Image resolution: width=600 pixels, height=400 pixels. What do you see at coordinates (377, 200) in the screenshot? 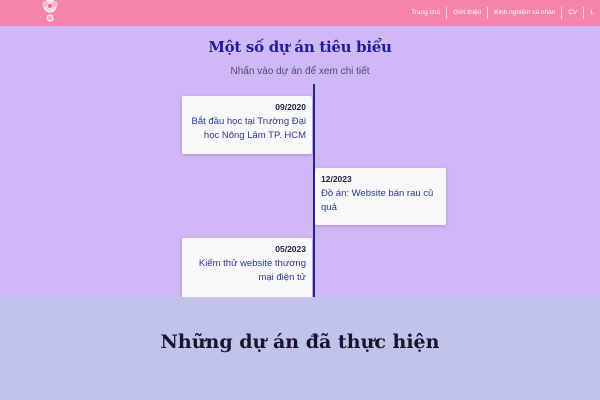
I see `card-text: Đồ án: Website bán rau củ quả` at bounding box center [377, 200].